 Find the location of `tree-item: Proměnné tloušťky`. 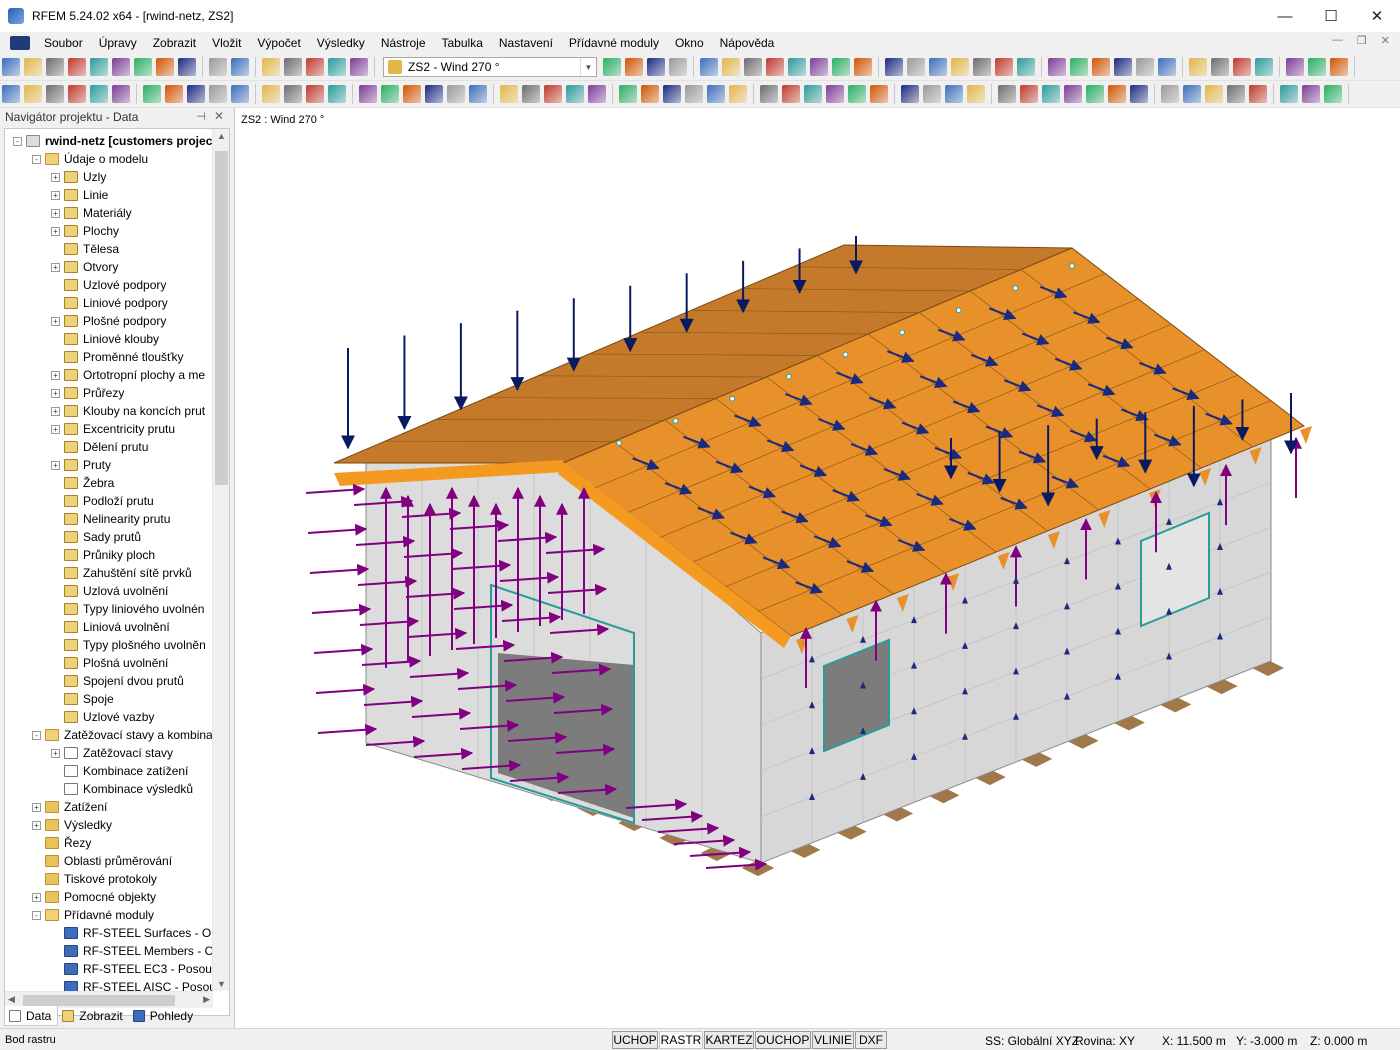

tree-item: Proměnné tloušťky is located at coordinates (117, 357).